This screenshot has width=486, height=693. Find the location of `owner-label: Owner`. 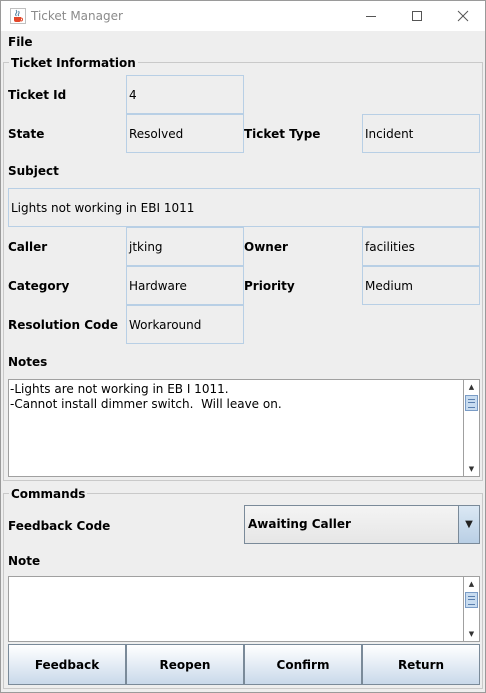

owner-label: Owner is located at coordinates (266, 247).